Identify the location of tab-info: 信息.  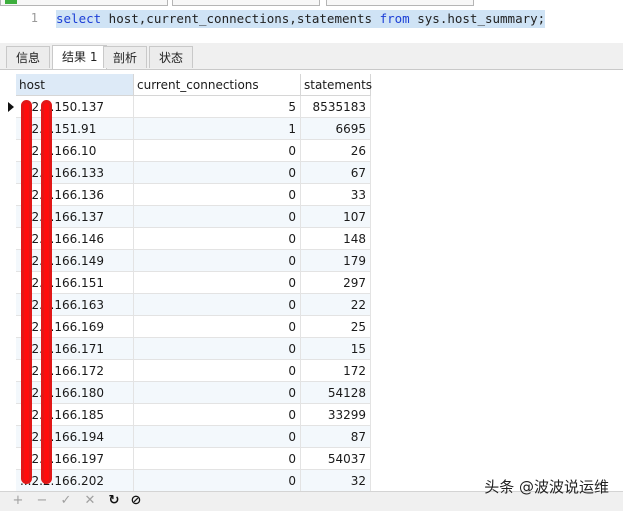
(28, 57).